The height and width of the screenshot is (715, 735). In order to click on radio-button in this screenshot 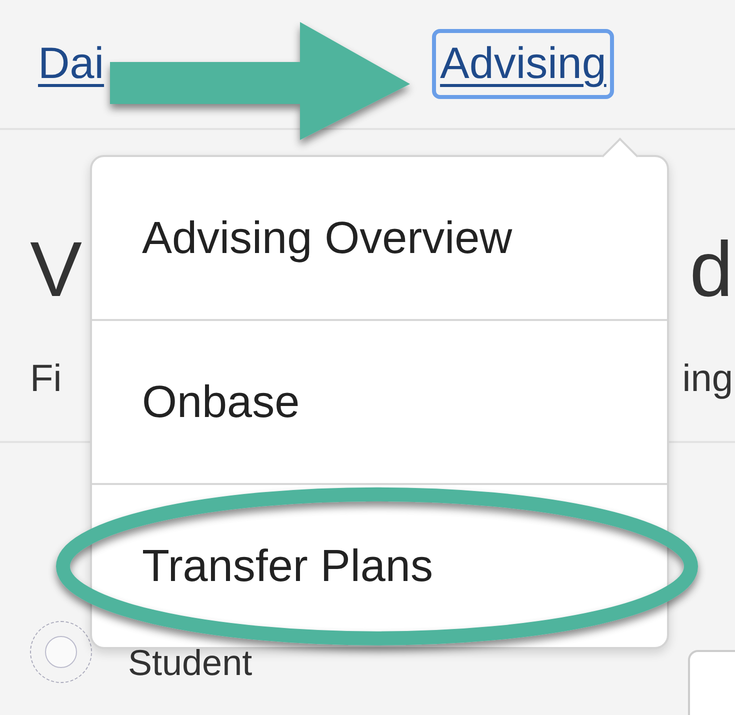, I will do `click(61, 652)`.